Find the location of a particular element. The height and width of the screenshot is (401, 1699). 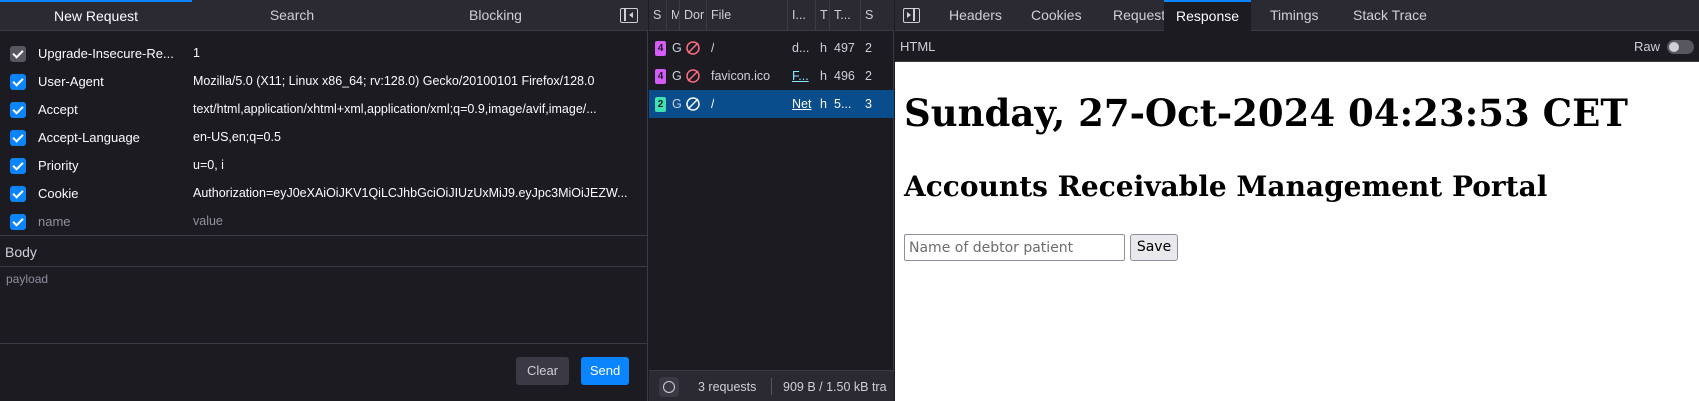

toggle-sidebar-icon is located at coordinates (911, 15).